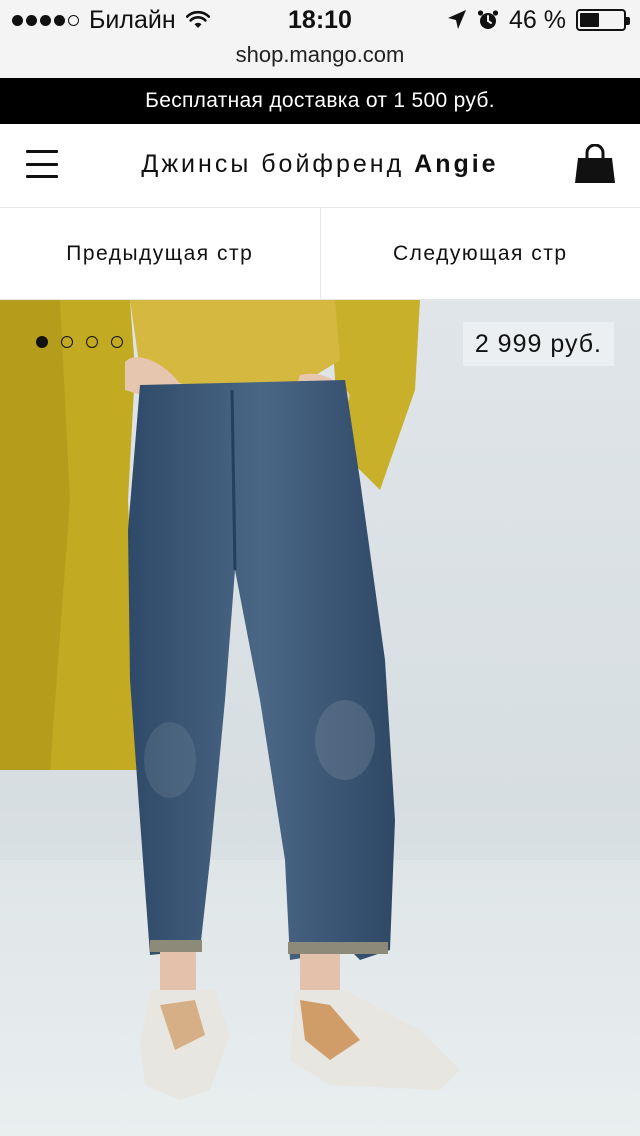  I want to click on status-bar-left: Билайн, so click(111, 20).